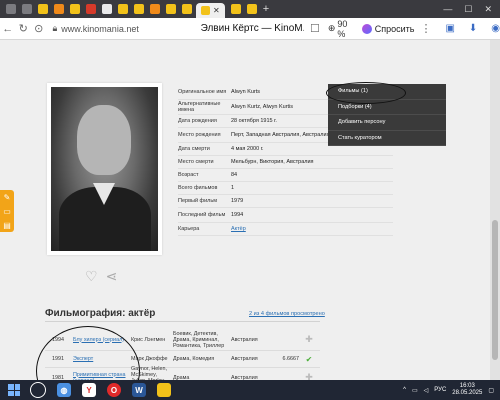  Describe the element at coordinates (205, 10) in the screenshot. I see `kinomania-favicon` at that location.